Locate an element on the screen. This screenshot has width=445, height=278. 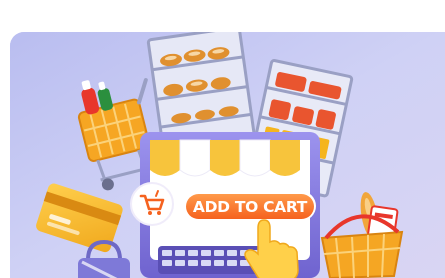
add-to-cart-button: ADD TO CART is located at coordinates (249, 206).